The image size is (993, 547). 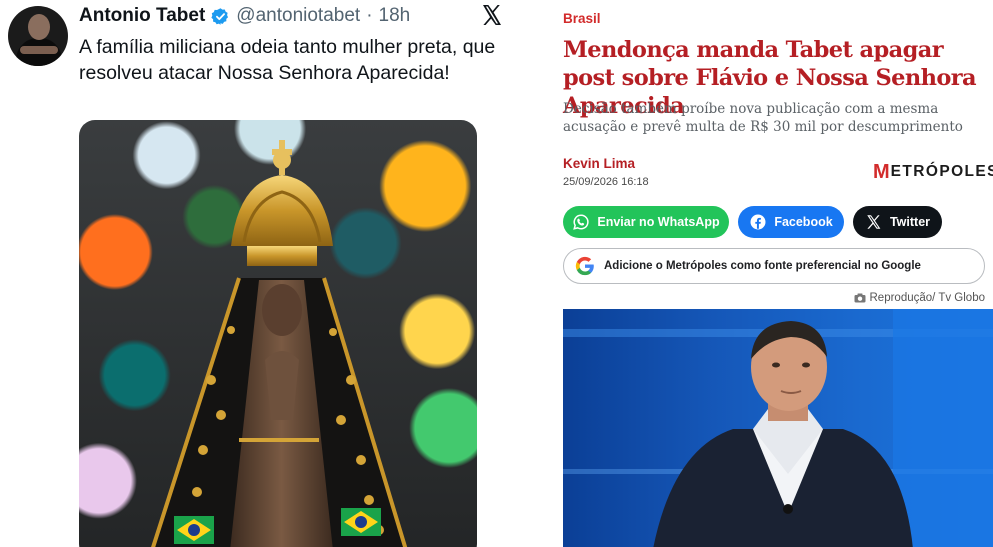 What do you see at coordinates (142, 16) in the screenshot?
I see `author-name: Antonio Tabet` at bounding box center [142, 16].